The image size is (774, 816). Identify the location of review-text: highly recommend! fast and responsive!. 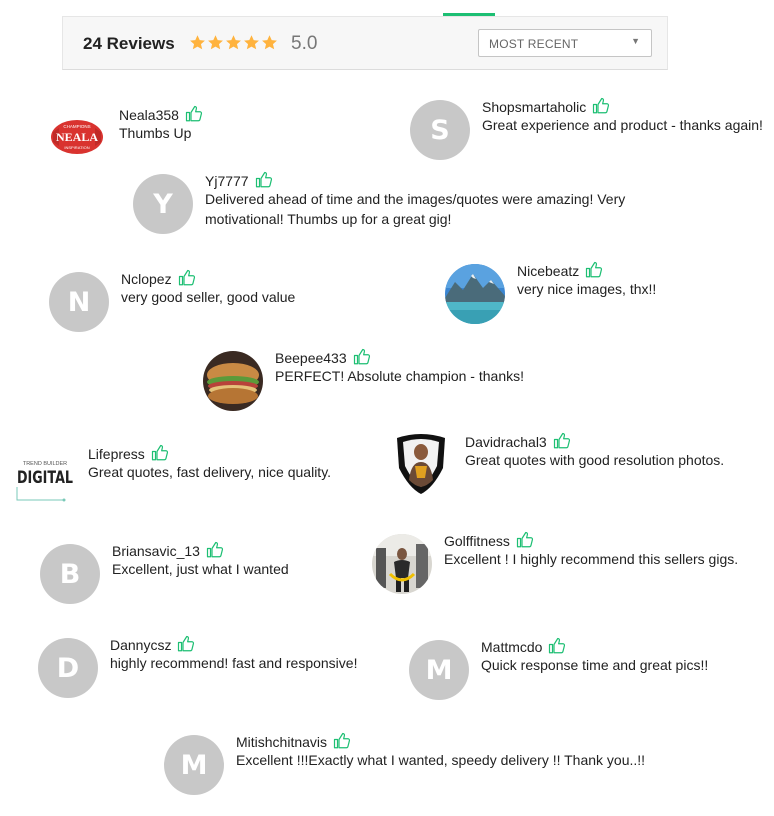
(234, 663).